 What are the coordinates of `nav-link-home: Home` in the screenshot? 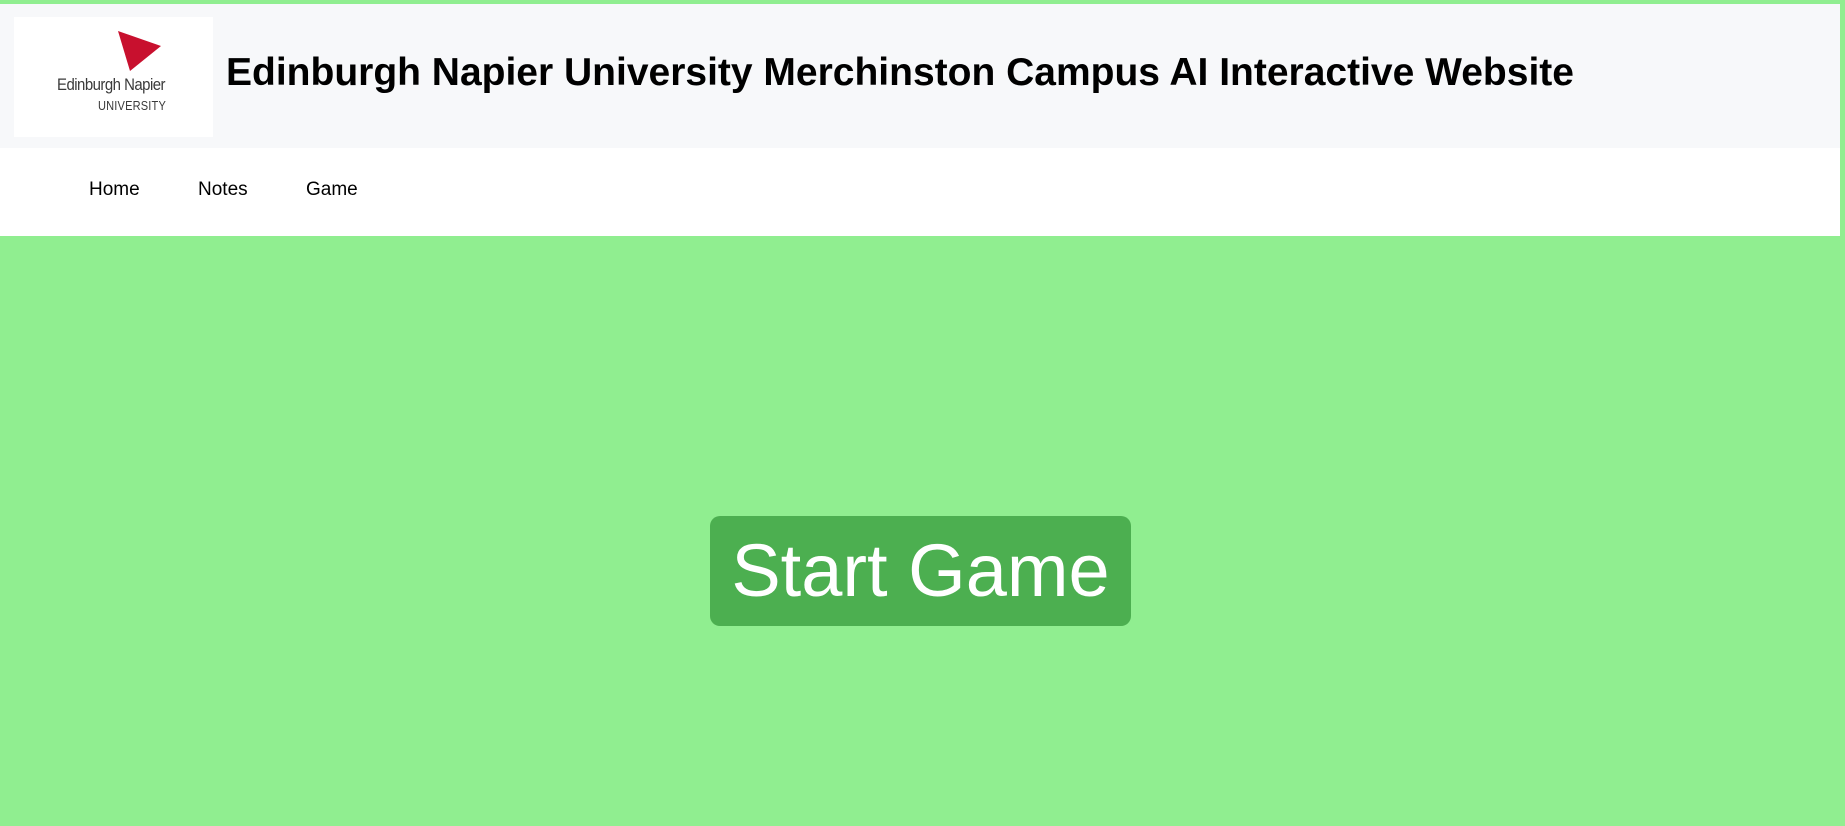 It's located at (114, 190).